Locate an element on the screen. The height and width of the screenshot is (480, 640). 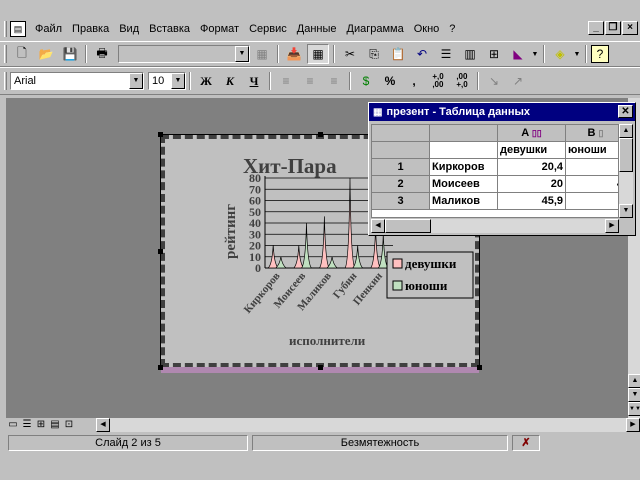
font-size-combo: 10 ▼ is located at coordinates (167, 81).